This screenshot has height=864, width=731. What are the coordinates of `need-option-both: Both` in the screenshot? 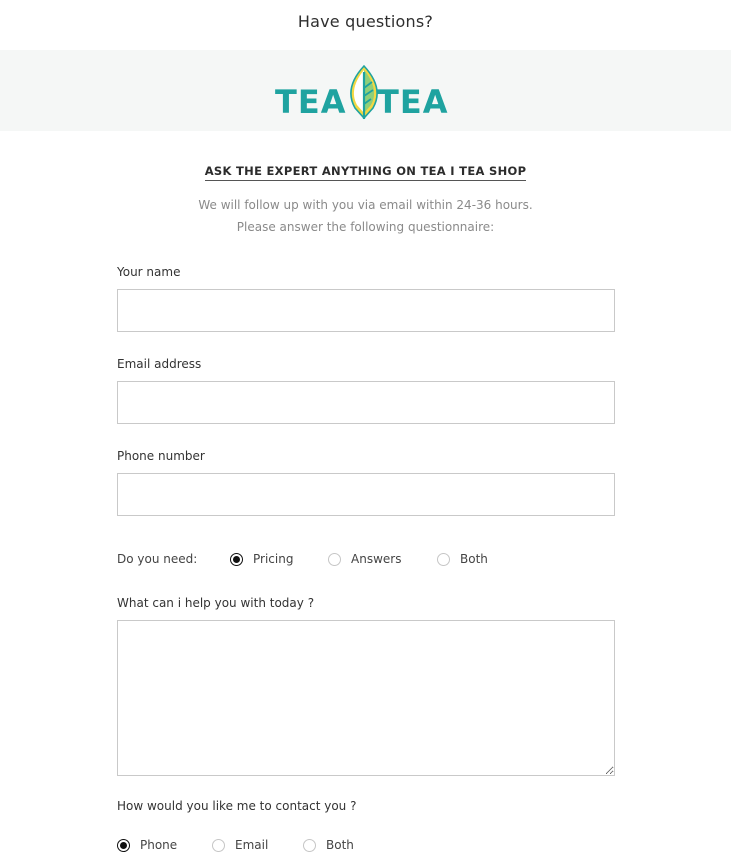 It's located at (462, 559).